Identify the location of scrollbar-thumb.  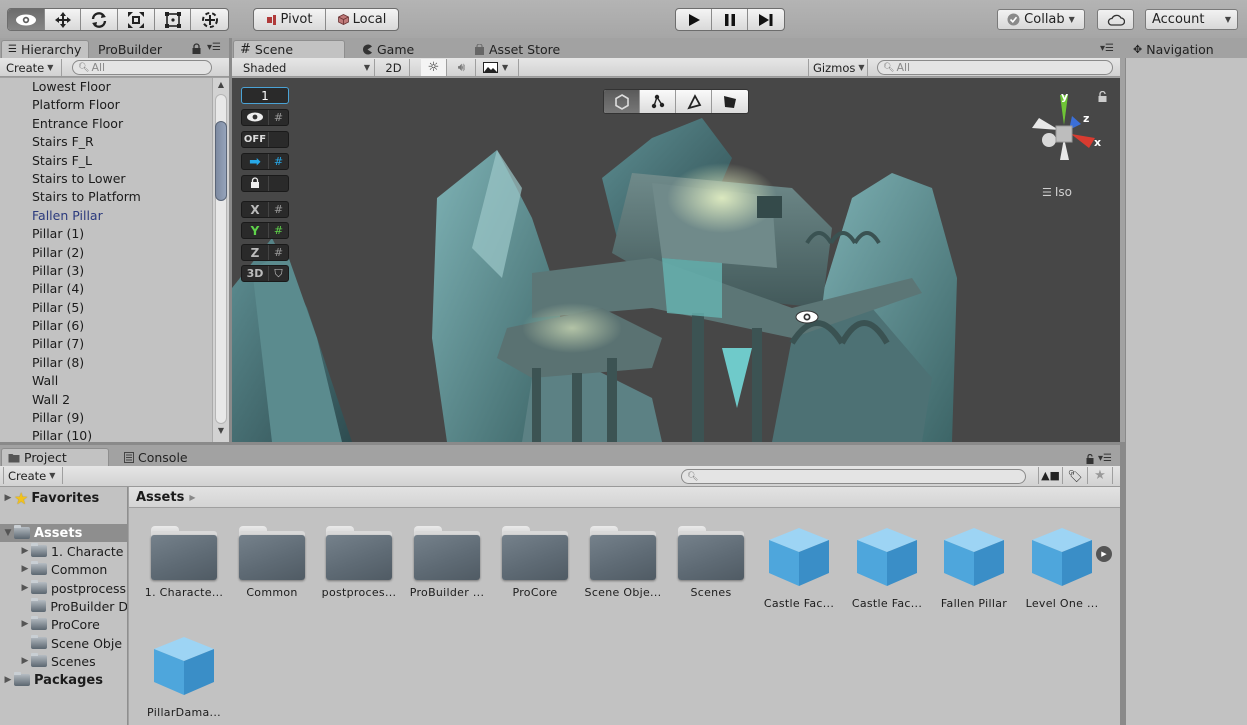
(221, 161).